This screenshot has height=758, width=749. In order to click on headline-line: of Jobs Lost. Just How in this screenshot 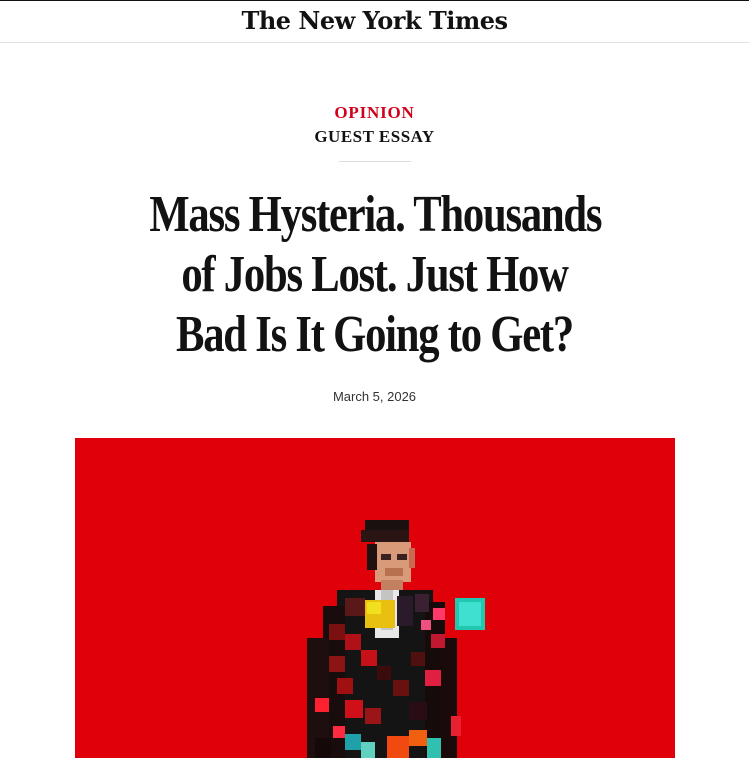, I will do `click(375, 274)`.